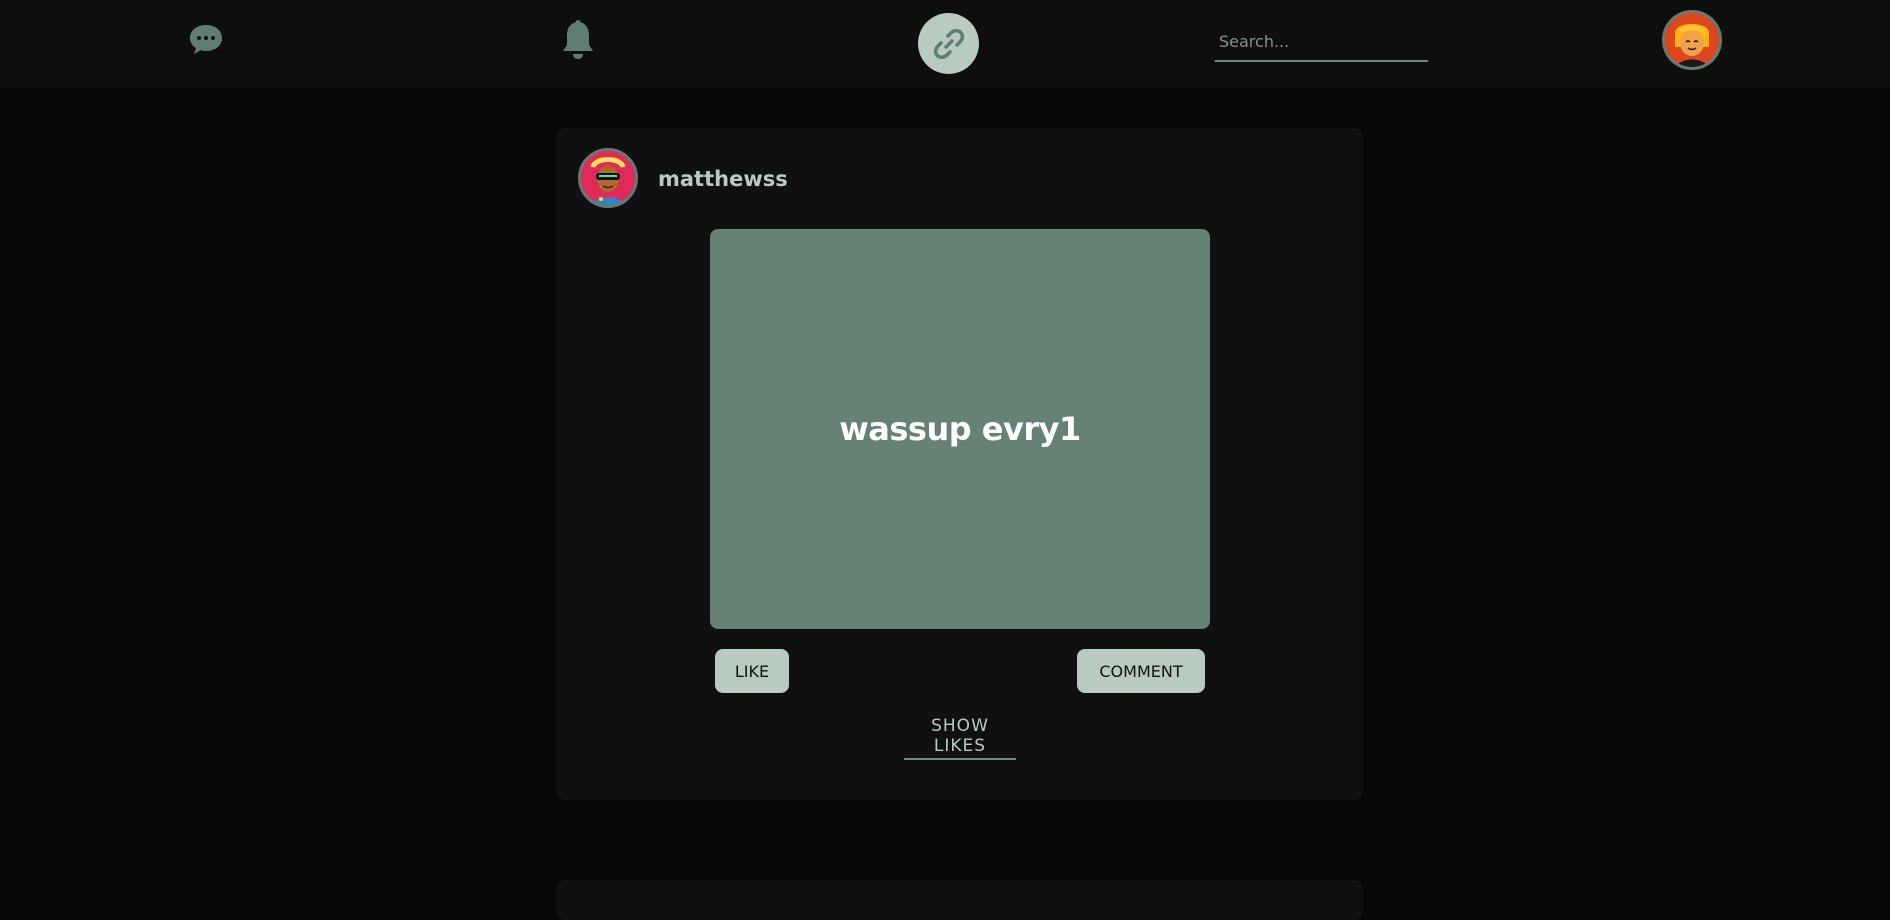 The height and width of the screenshot is (920, 1890). I want to click on post-content-text: wassup evry1, so click(960, 429).